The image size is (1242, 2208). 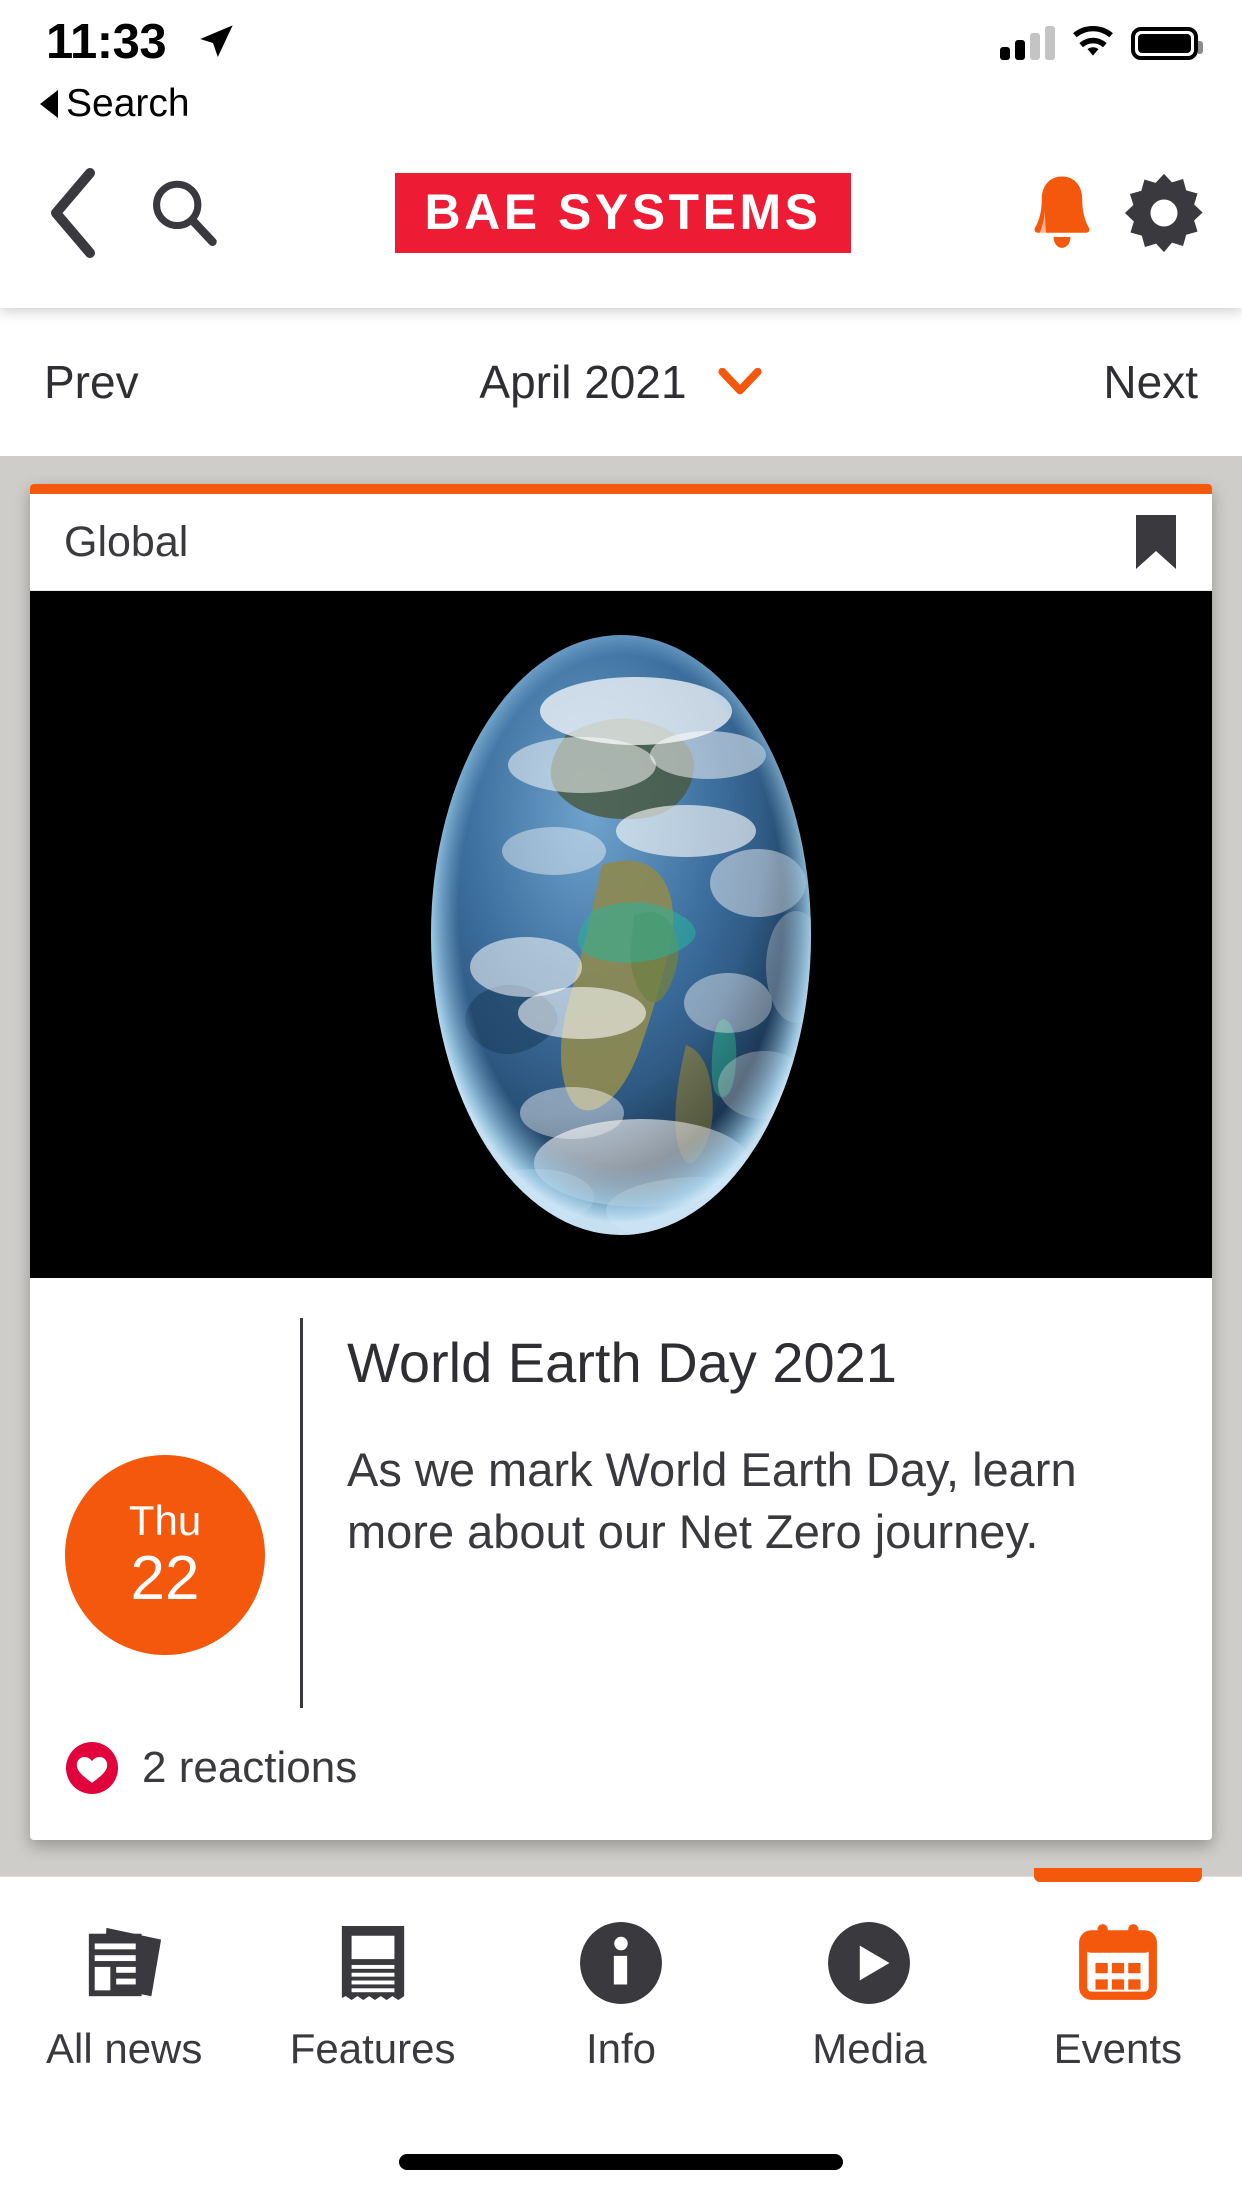 What do you see at coordinates (1117, 1875) in the screenshot?
I see `active-tab-indicator` at bounding box center [1117, 1875].